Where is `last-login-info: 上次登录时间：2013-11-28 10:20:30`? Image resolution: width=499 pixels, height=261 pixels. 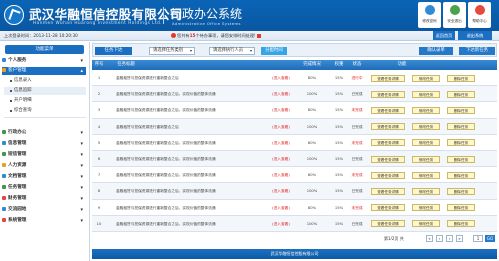
last-login-info: 上次登录时间：2013-11-28 10:20:30 is located at coordinates (41, 35).